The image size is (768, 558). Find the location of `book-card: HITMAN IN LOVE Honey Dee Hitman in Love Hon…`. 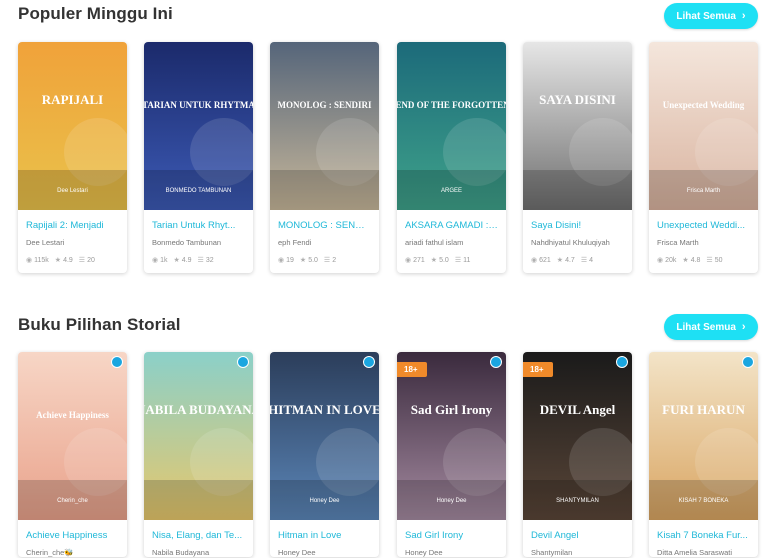

book-card: HITMAN IN LOVE Honey Dee Hitman in Love Hon… is located at coordinates (324, 454).